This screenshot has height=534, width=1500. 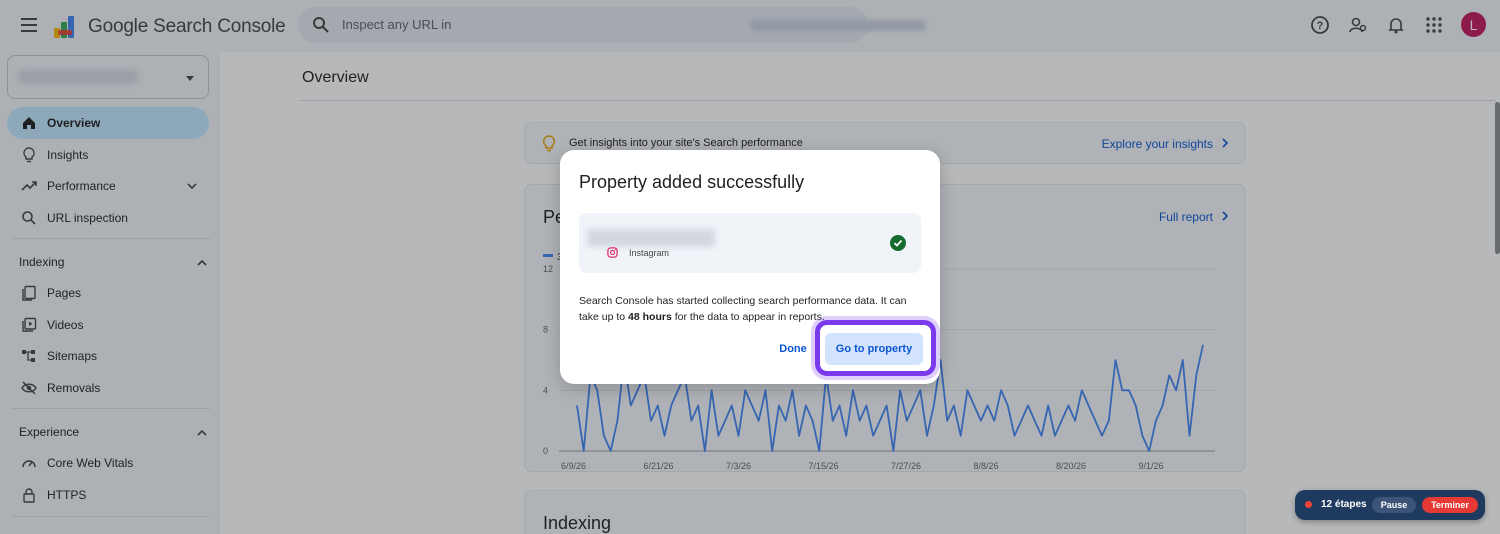 I want to click on property-type-label: Instagram, so click(x=649, y=253).